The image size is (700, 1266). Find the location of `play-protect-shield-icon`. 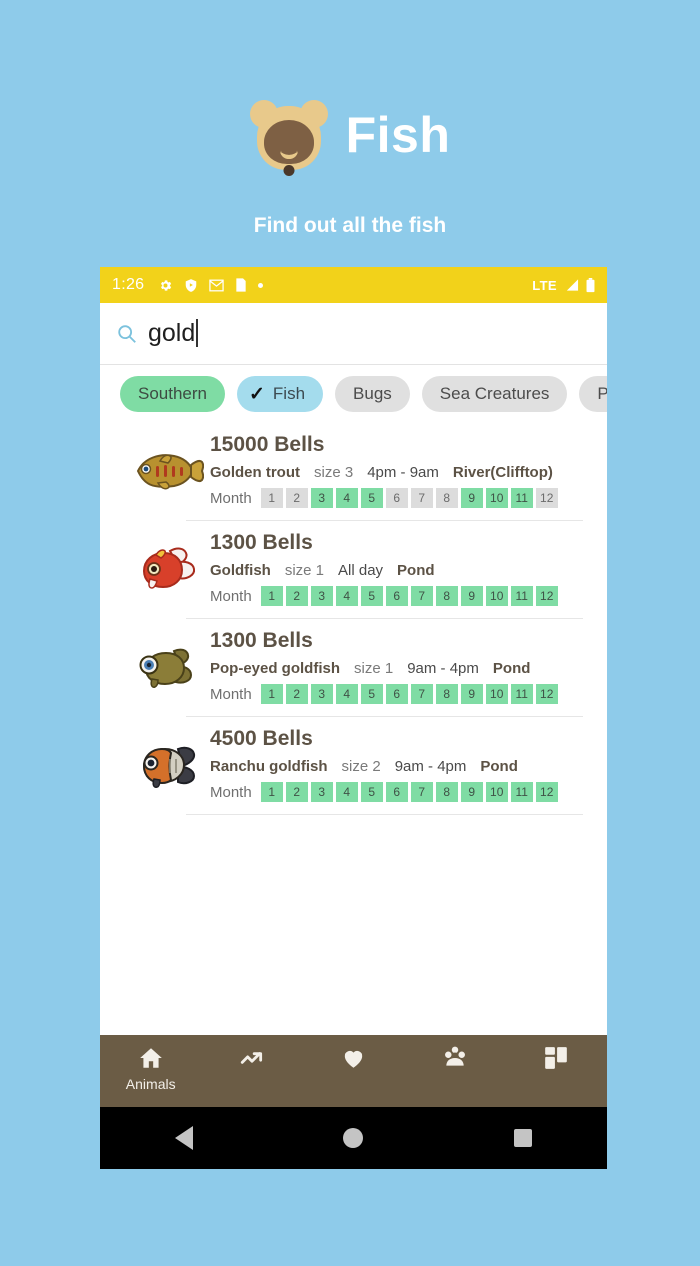

play-protect-shield-icon is located at coordinates (191, 285).